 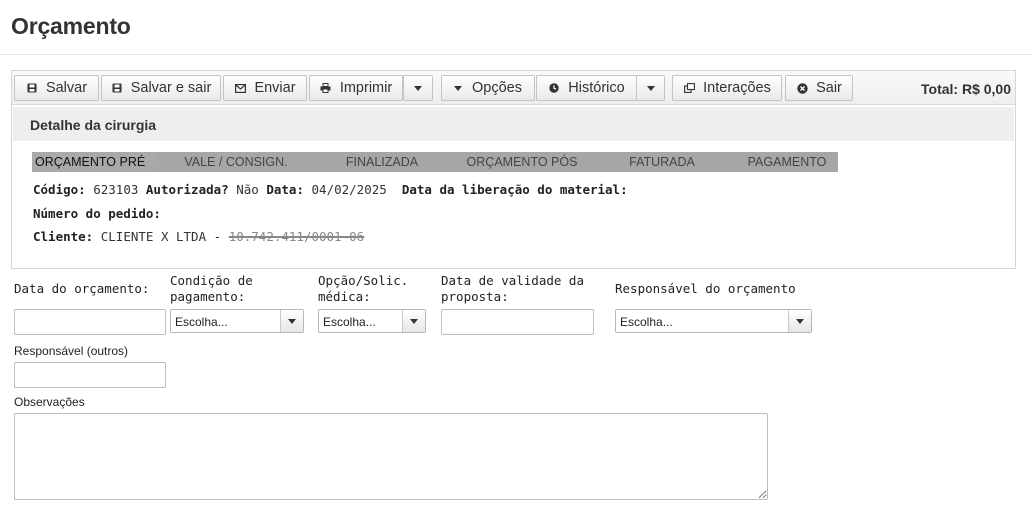 I want to click on other-responsible-label: Responsável (outros), so click(x=71, y=351).